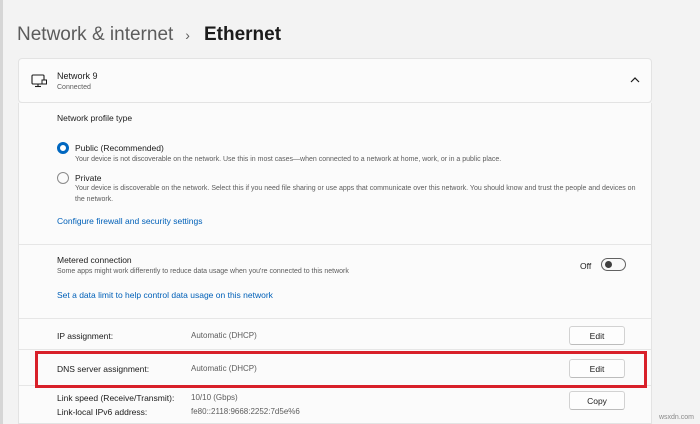  Describe the element at coordinates (187, 35) in the screenshot. I see `breadcrumb-chevron-icon: ›` at that location.